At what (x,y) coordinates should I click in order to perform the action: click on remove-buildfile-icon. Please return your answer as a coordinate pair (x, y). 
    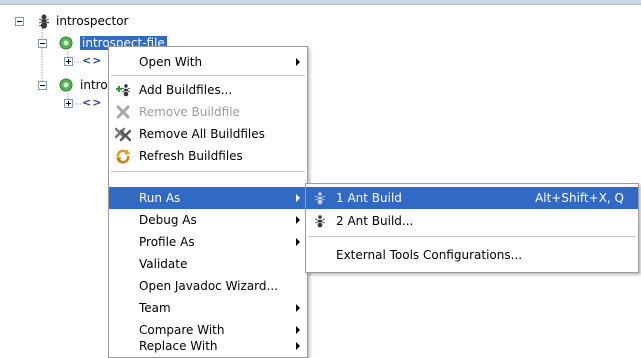
    Looking at the image, I should click on (123, 112).